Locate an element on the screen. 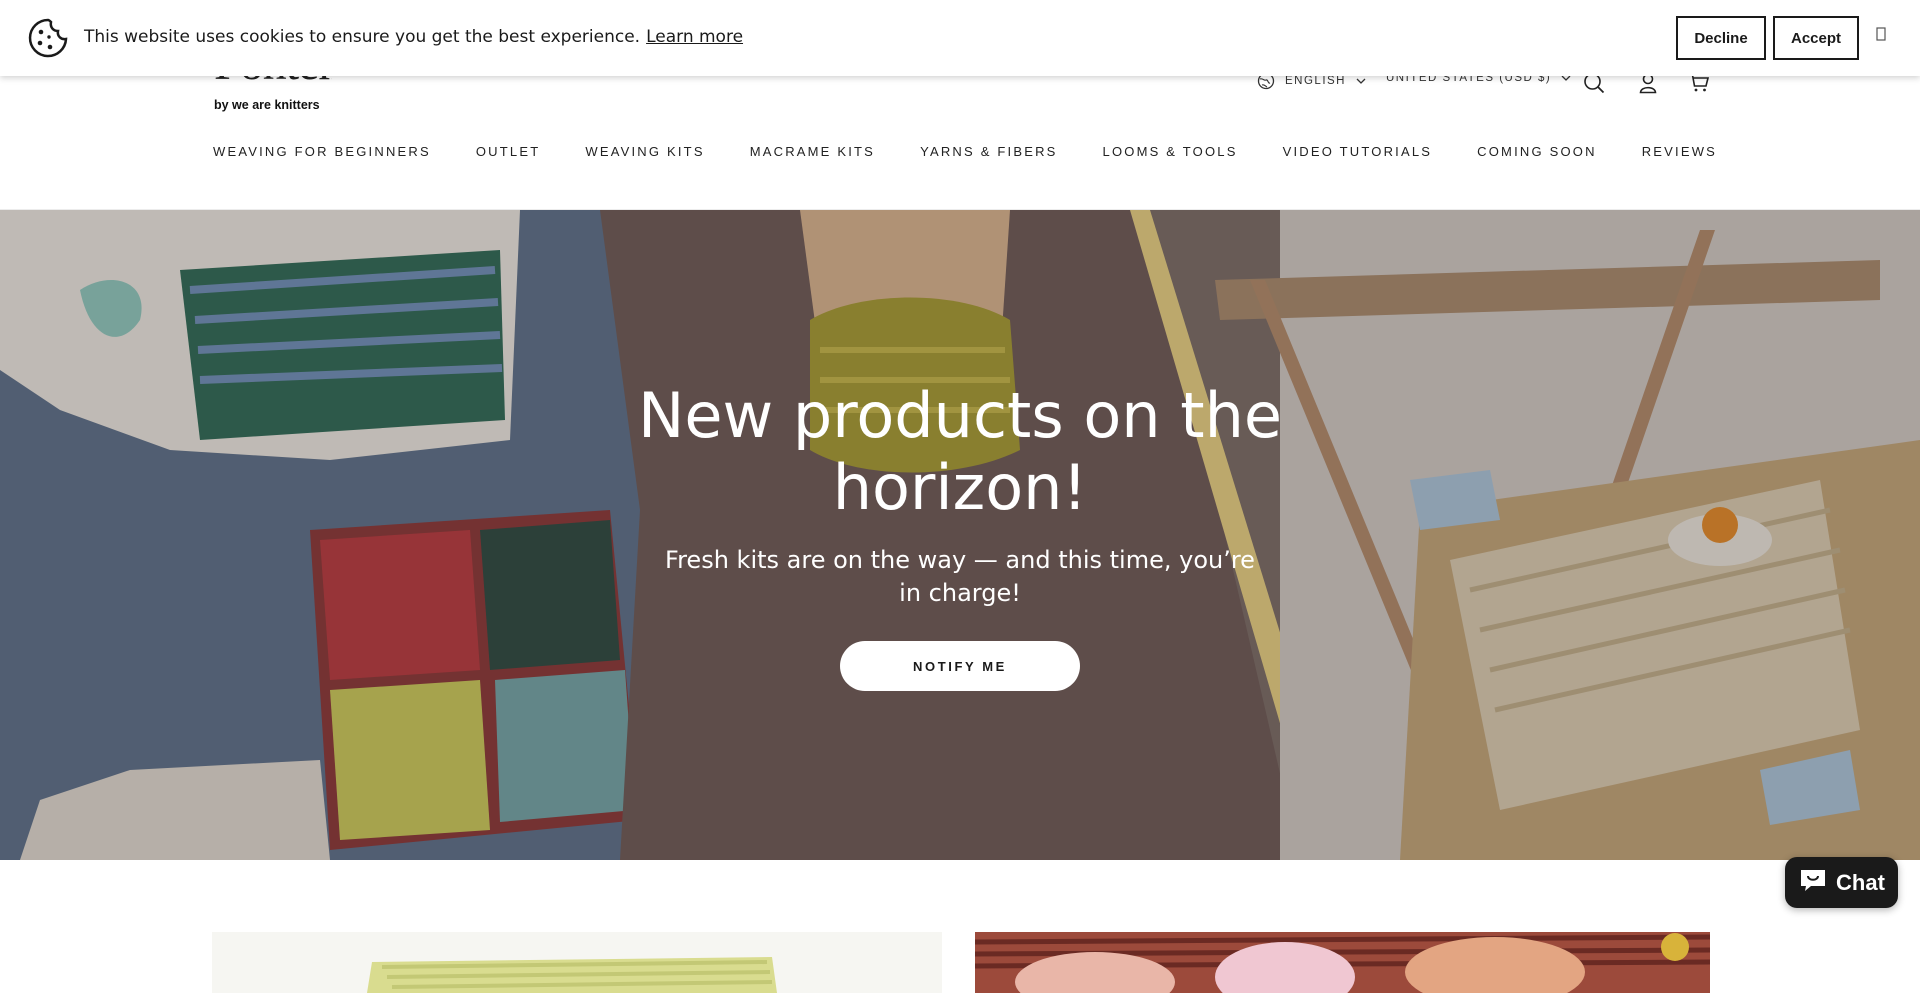 The height and width of the screenshot is (993, 1920). nav-item-yarns-fibers: YARNS & FIBERS is located at coordinates (988, 151).